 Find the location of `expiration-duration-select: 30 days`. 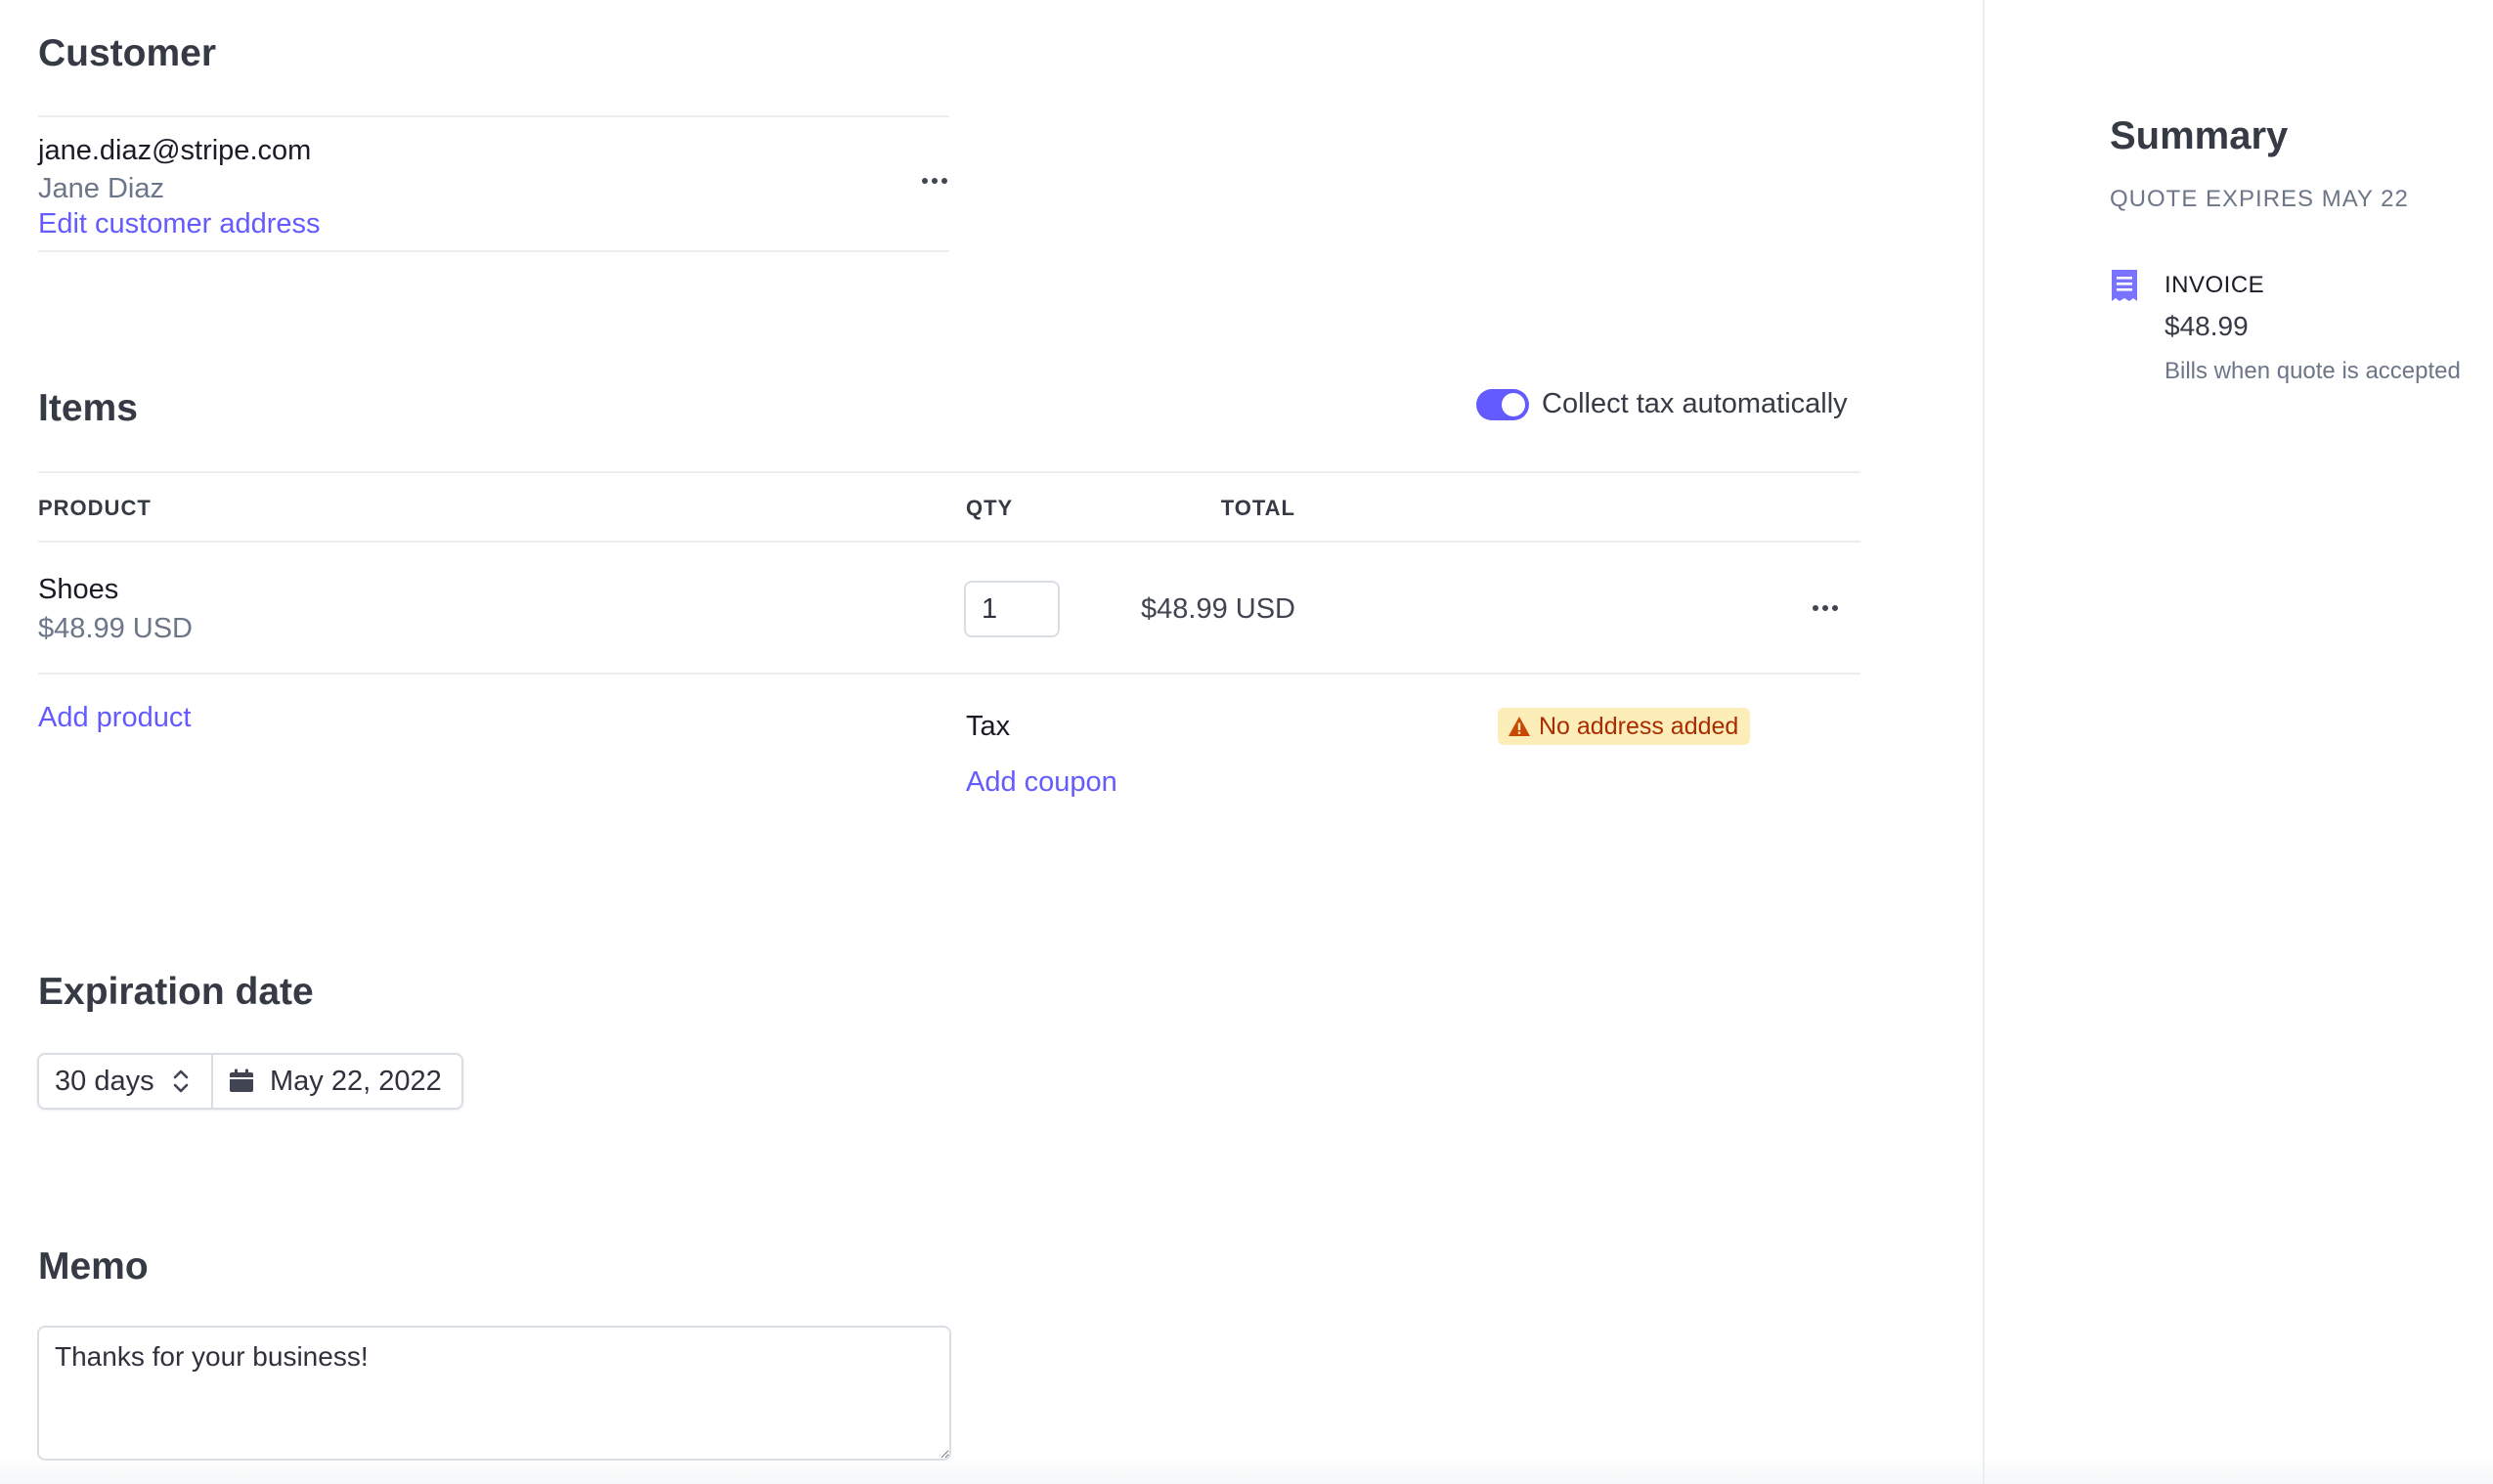

expiration-duration-select: 30 days is located at coordinates (126, 1081).